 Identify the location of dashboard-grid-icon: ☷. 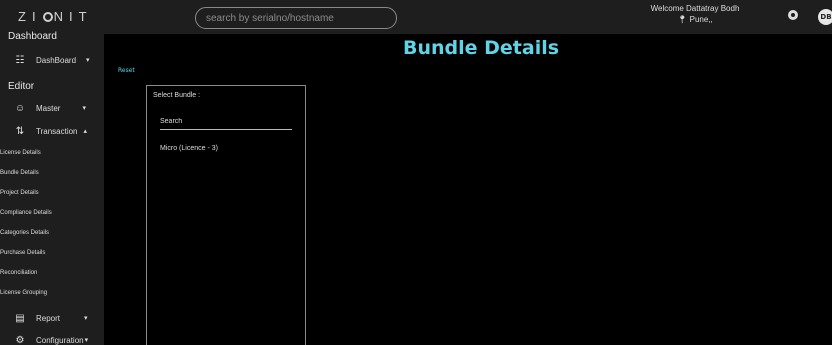
(20, 60).